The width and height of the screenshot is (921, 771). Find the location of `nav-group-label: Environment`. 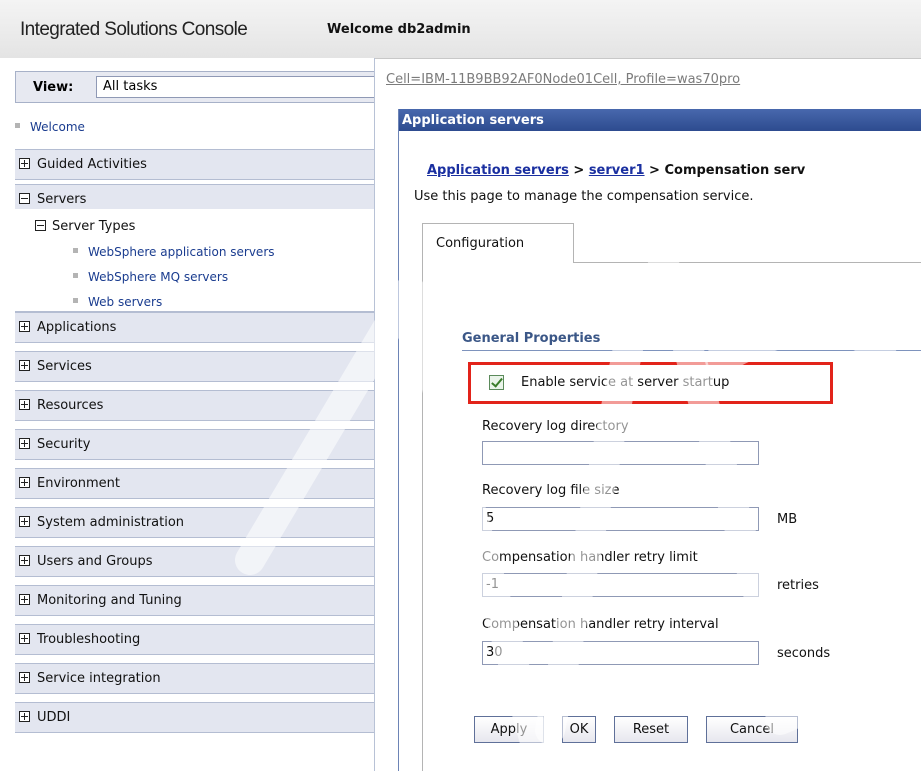

nav-group-label: Environment is located at coordinates (79, 483).